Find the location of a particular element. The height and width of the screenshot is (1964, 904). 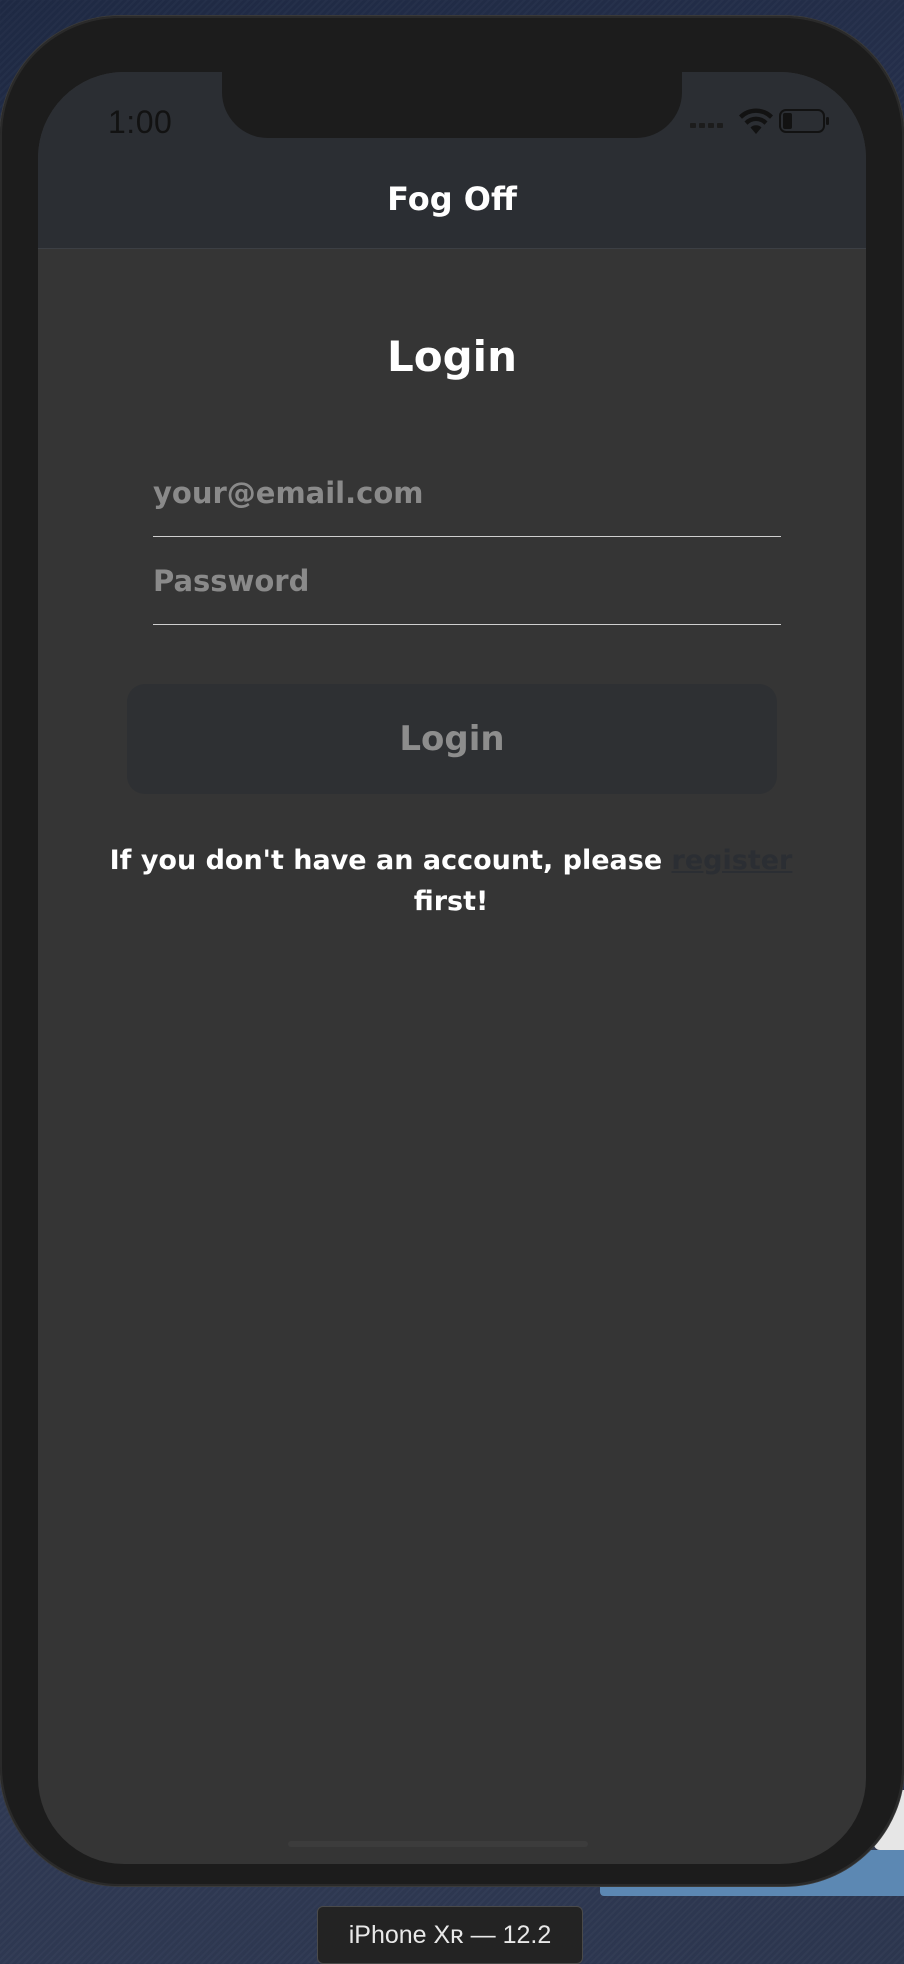

register-prompt-suffix: first! is located at coordinates (451, 901).